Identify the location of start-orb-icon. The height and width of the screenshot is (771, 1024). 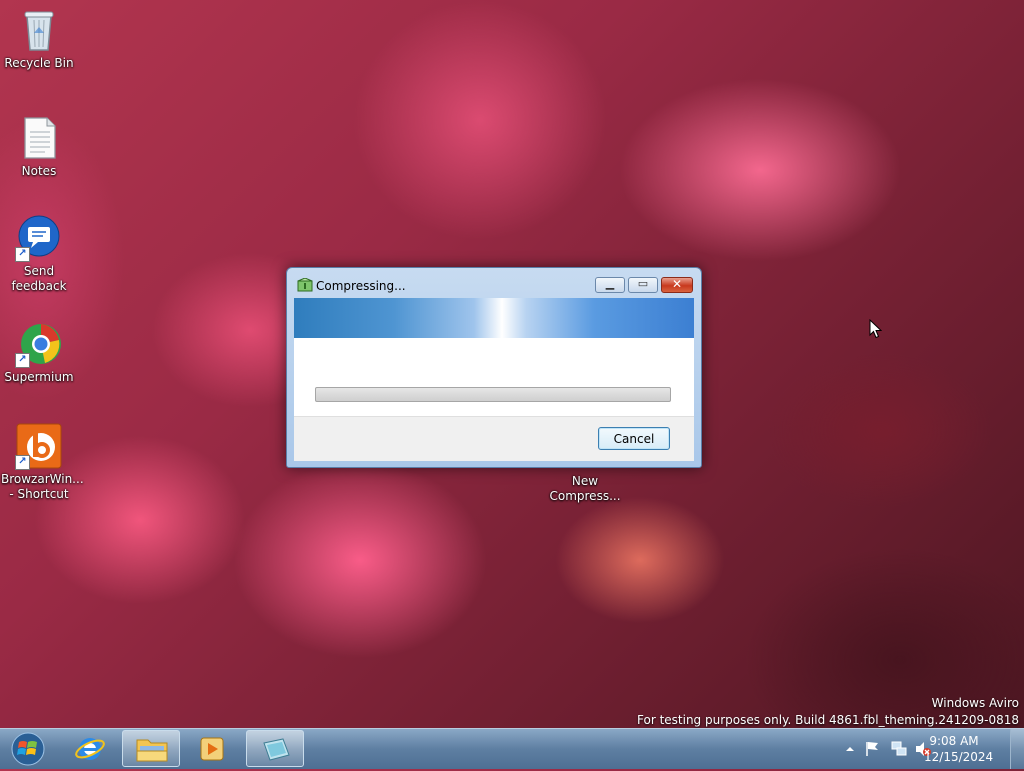
(28, 749).